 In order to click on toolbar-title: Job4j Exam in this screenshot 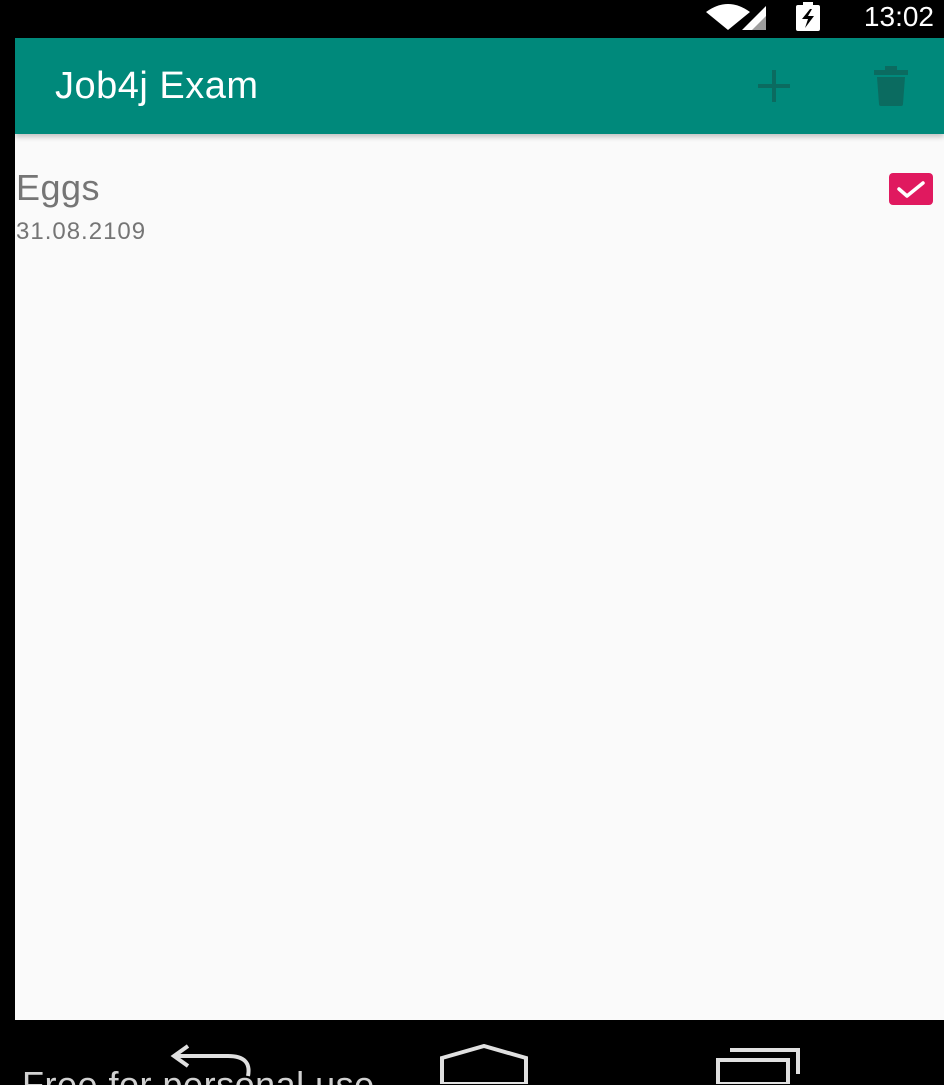, I will do `click(157, 86)`.